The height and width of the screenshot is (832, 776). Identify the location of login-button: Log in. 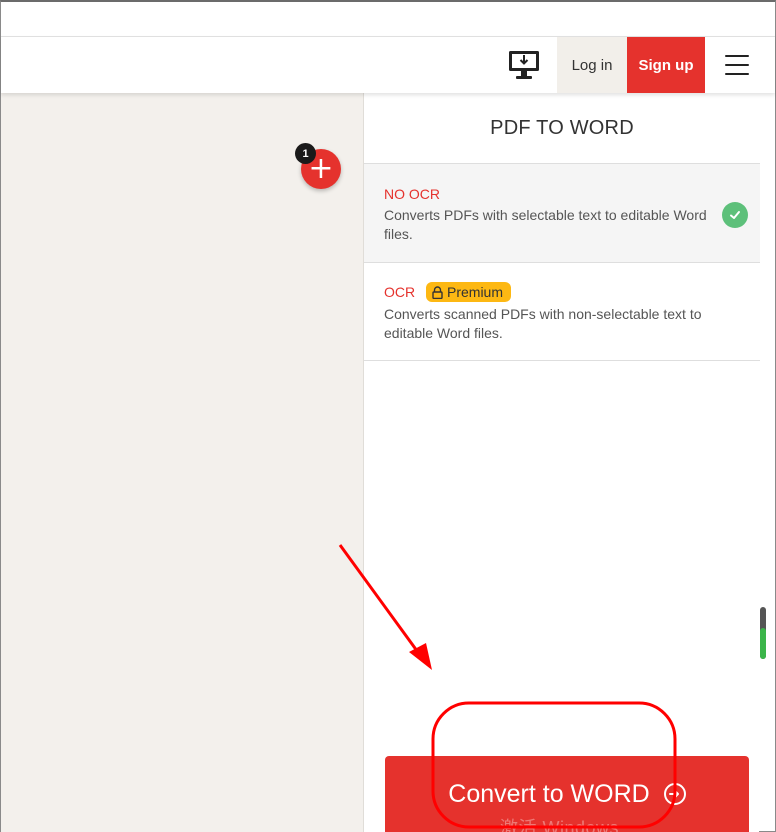
(592, 65).